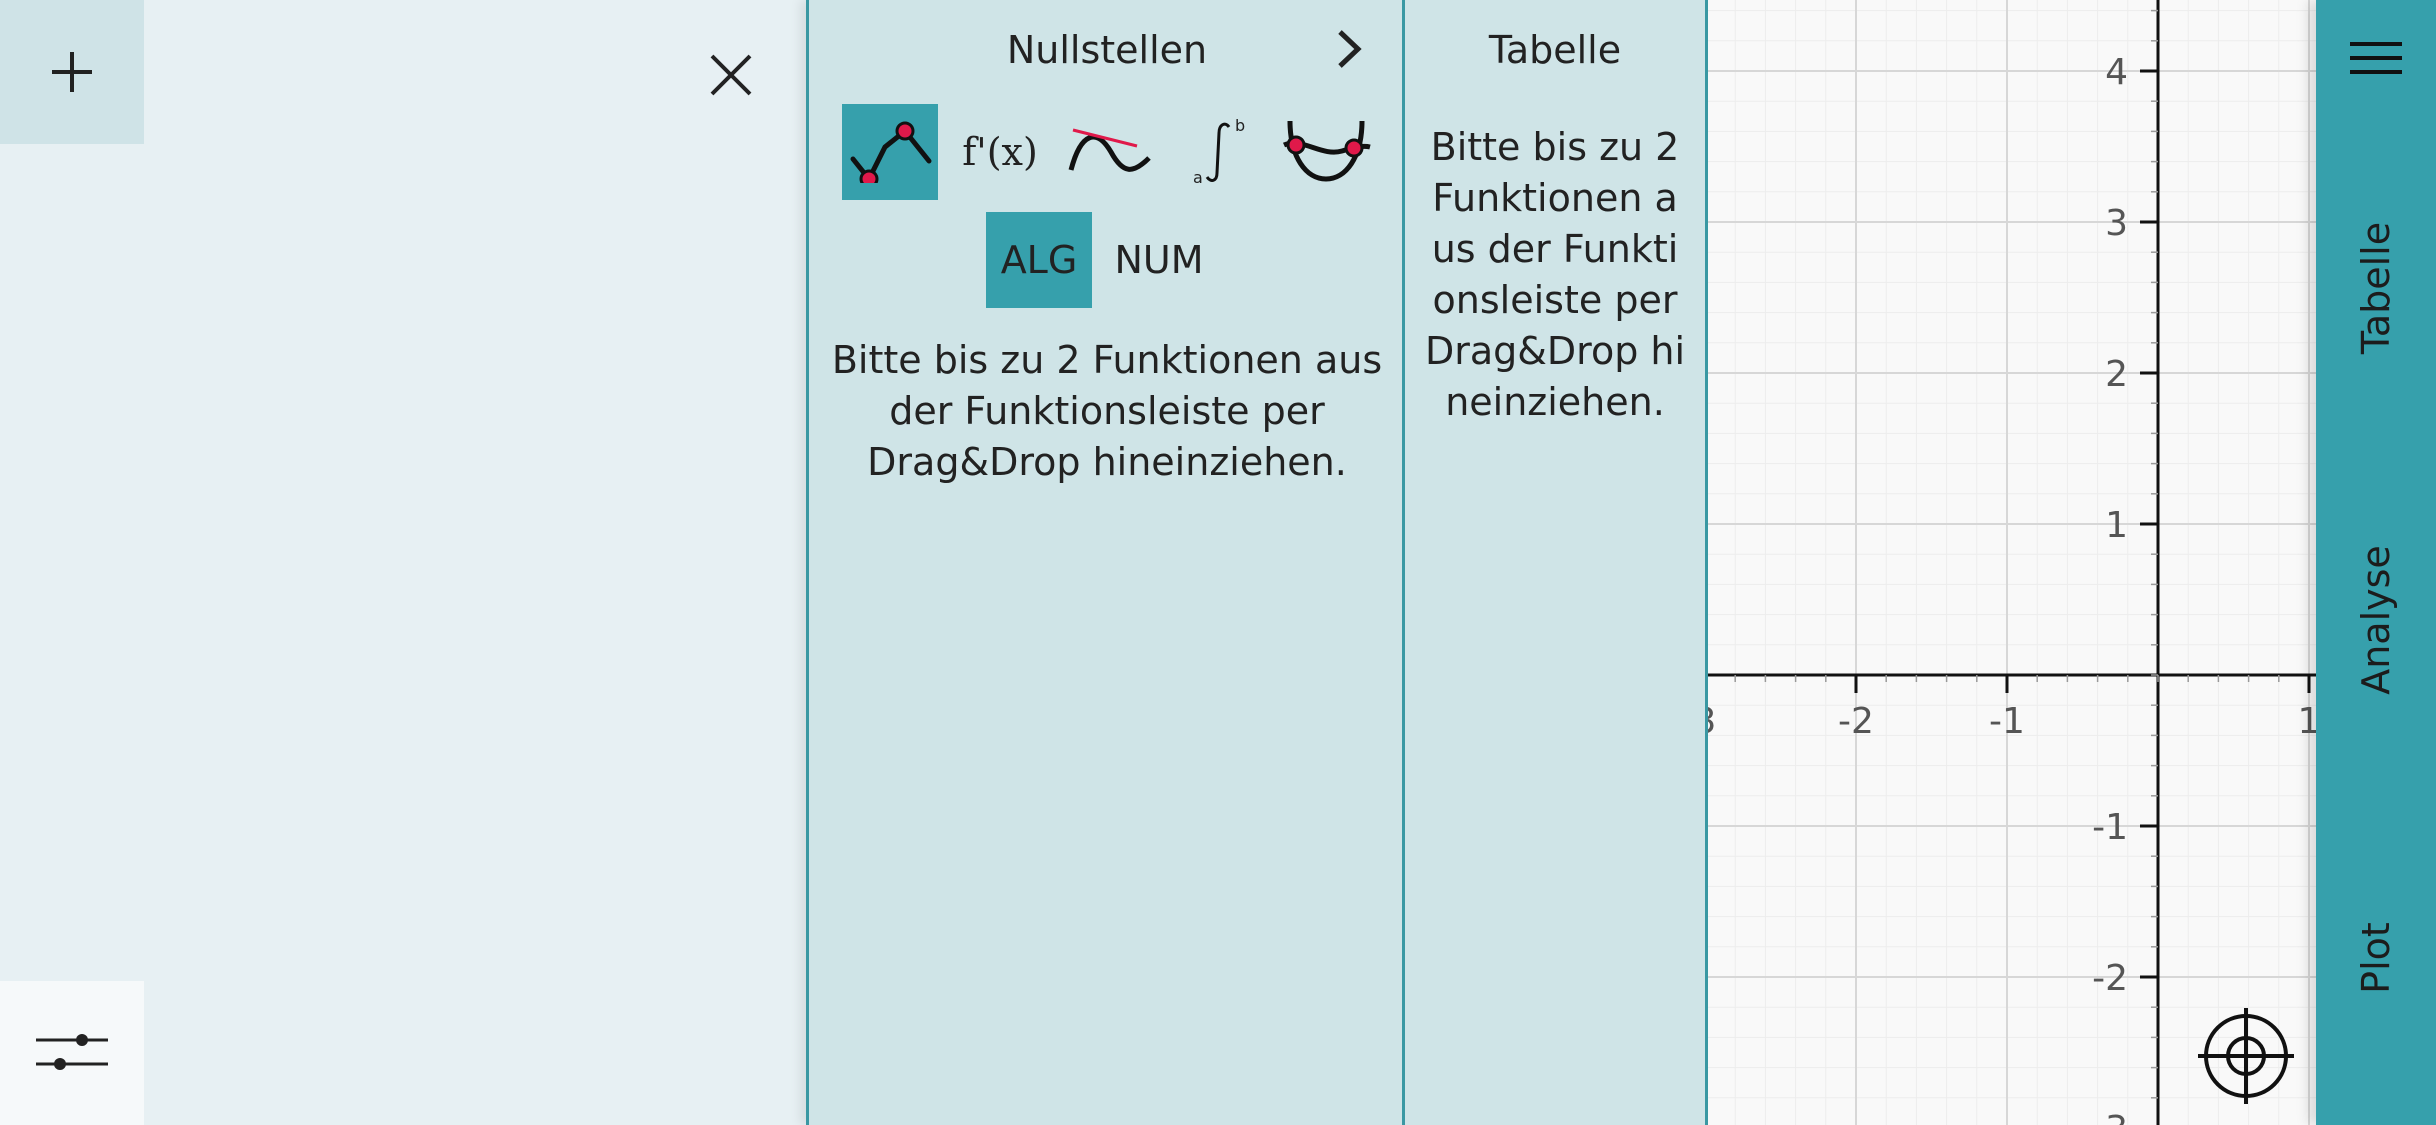  I want to click on analysis-title: Nullstellen, so click(1107, 50).